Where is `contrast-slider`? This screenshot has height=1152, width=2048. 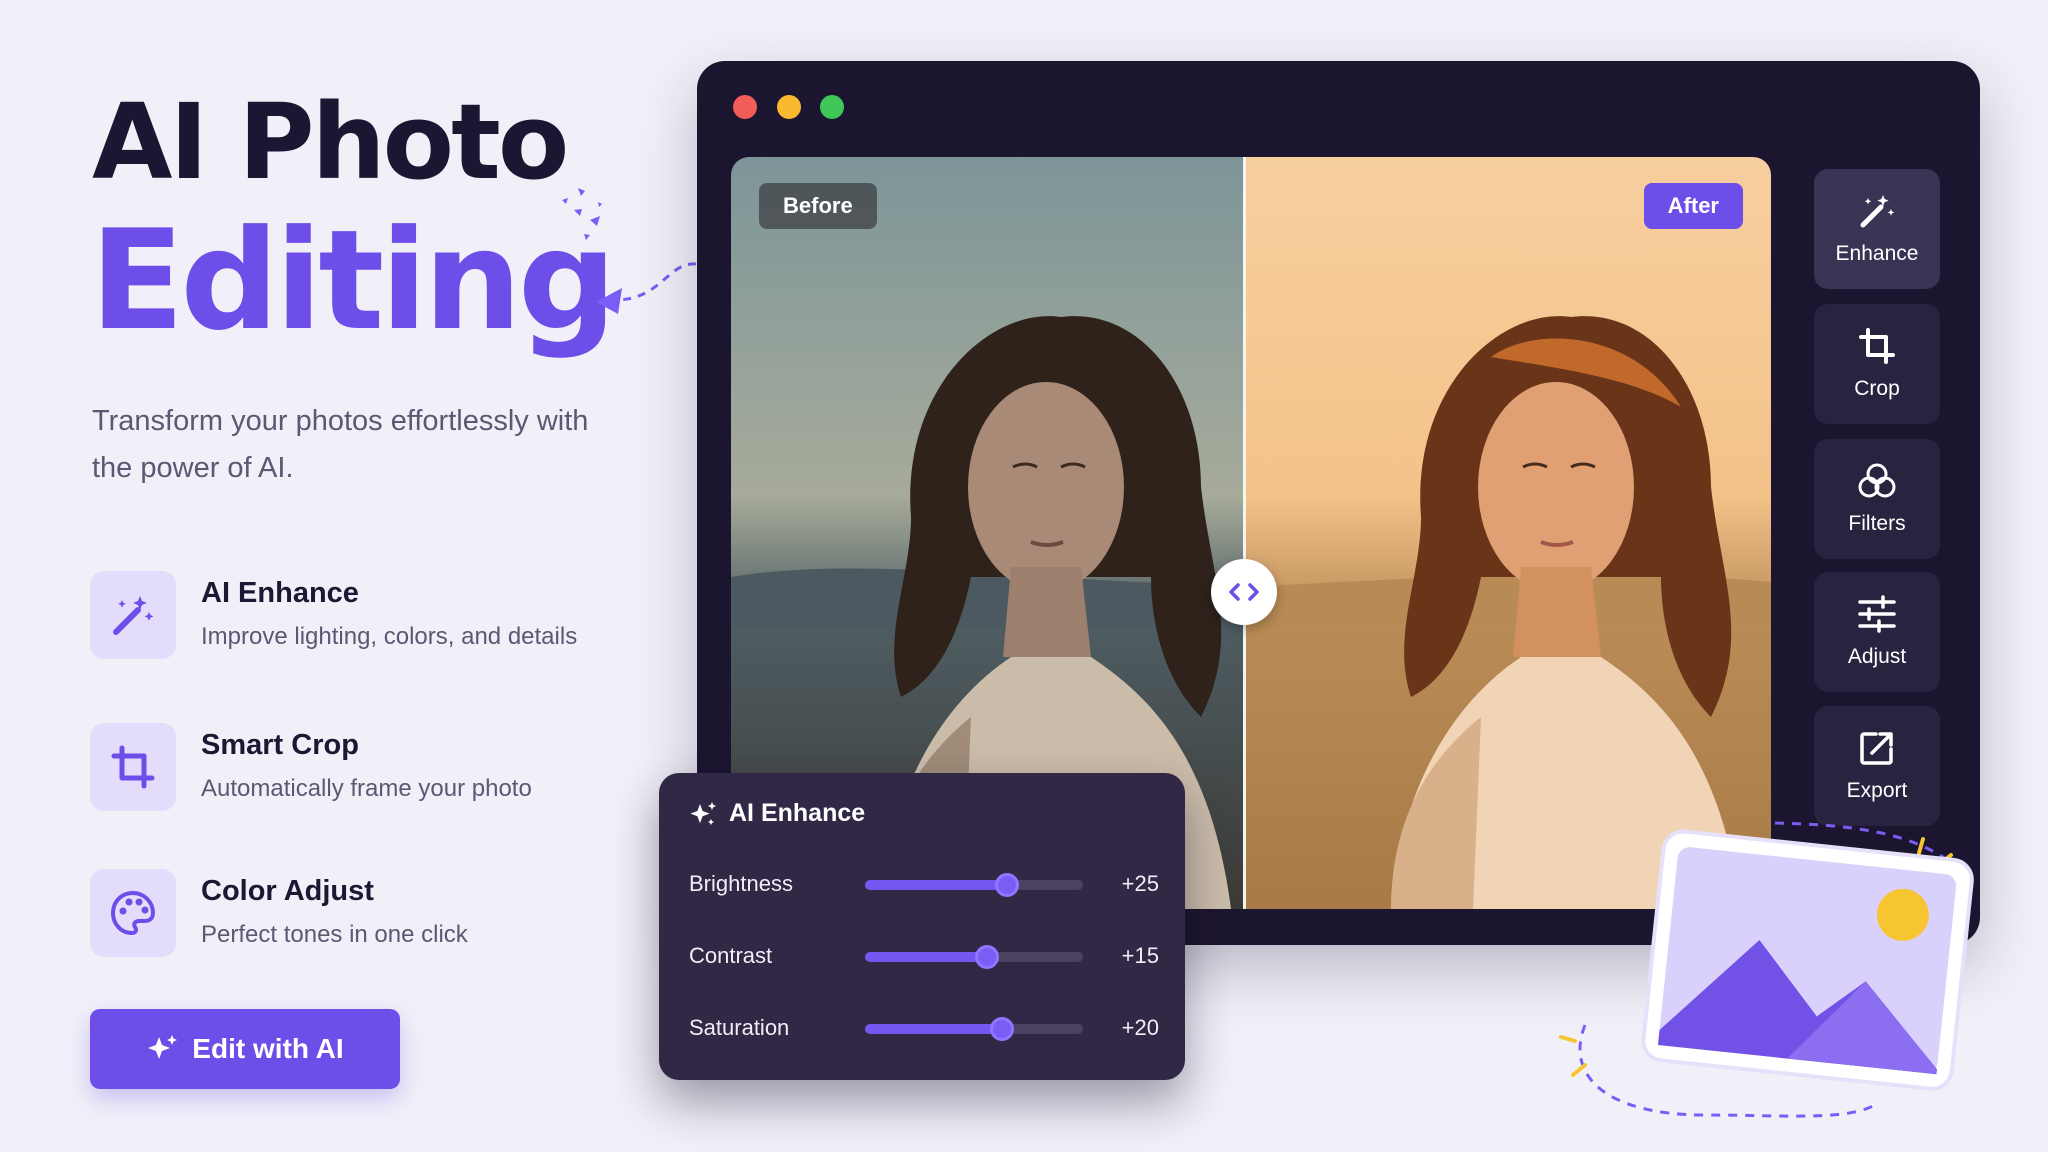 contrast-slider is located at coordinates (974, 957).